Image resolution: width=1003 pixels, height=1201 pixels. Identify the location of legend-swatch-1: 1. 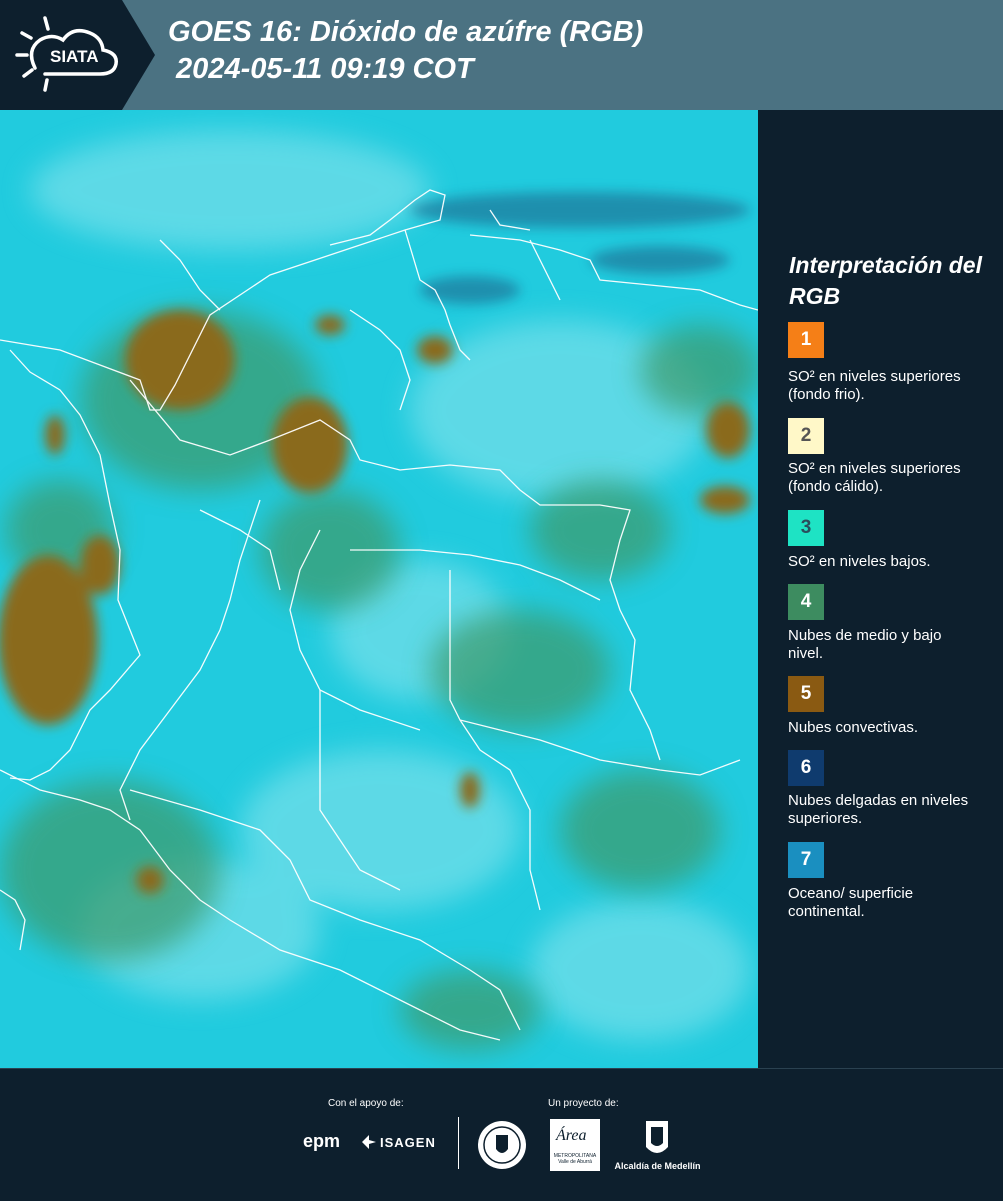
(806, 340).